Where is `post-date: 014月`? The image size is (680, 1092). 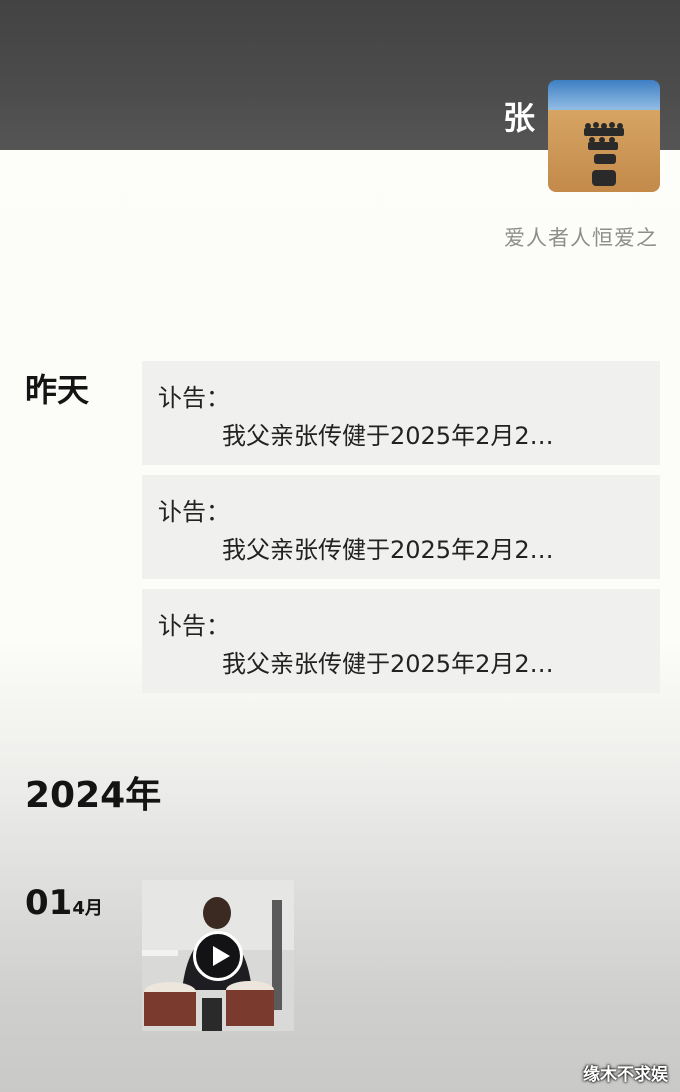
post-date: 014月 is located at coordinates (64, 903).